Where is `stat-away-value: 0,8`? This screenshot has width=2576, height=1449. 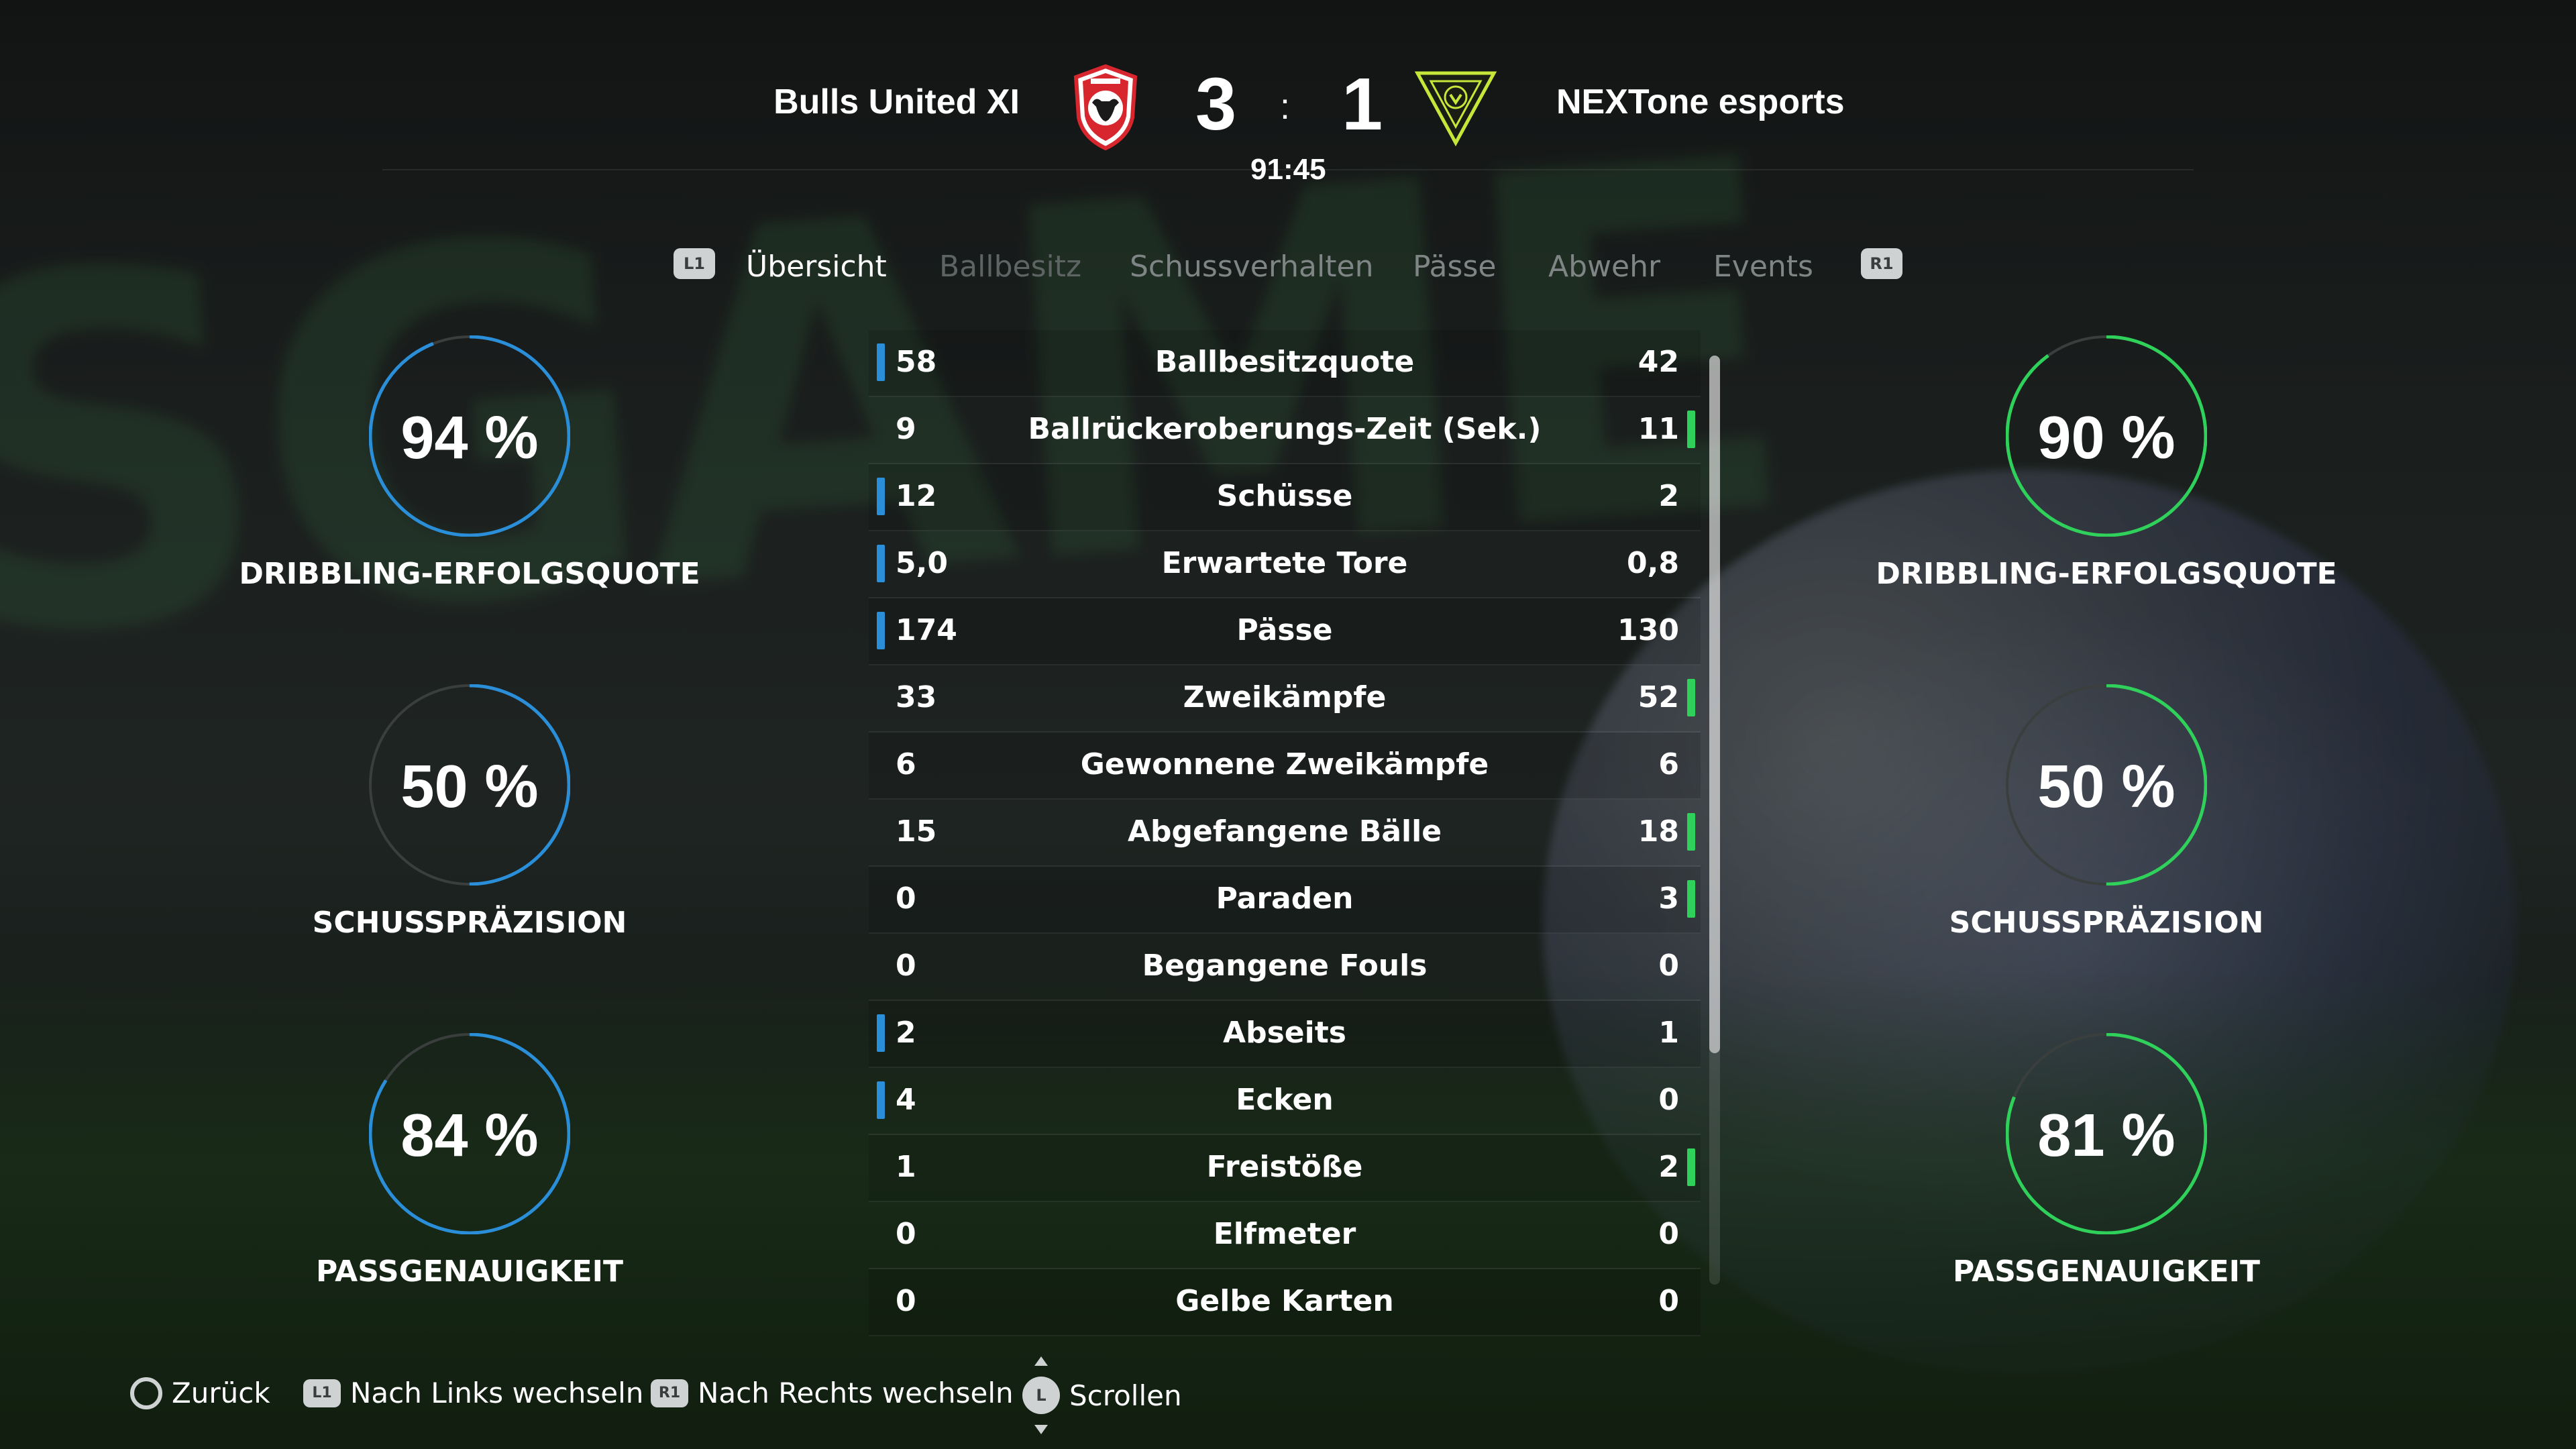 stat-away-value: 0,8 is located at coordinates (1653, 563).